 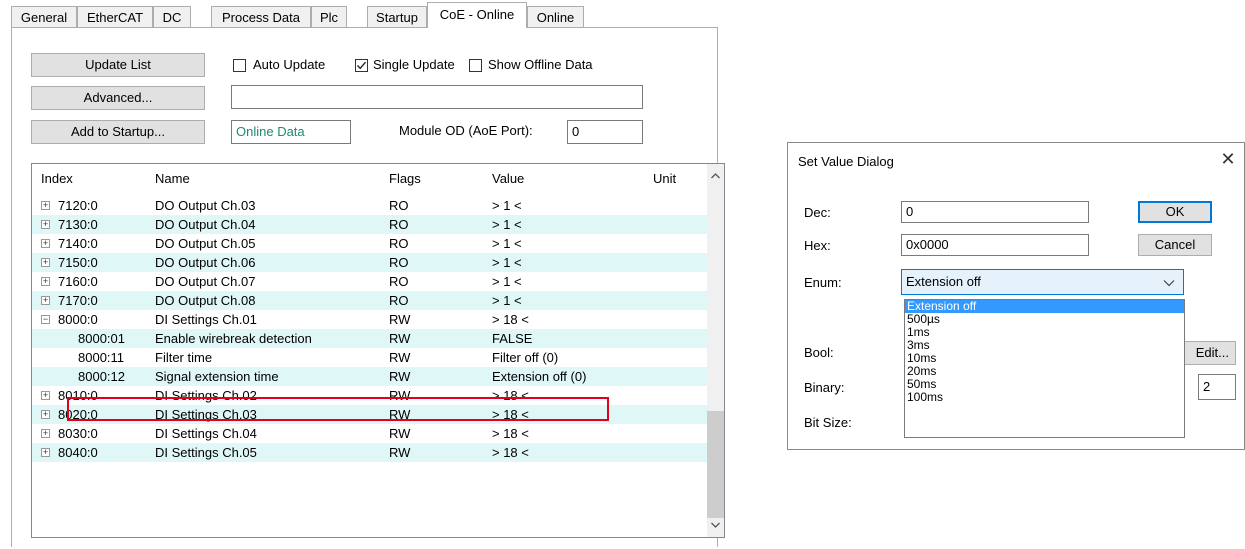 I want to click on vertical-scrollbar, so click(x=715, y=350).